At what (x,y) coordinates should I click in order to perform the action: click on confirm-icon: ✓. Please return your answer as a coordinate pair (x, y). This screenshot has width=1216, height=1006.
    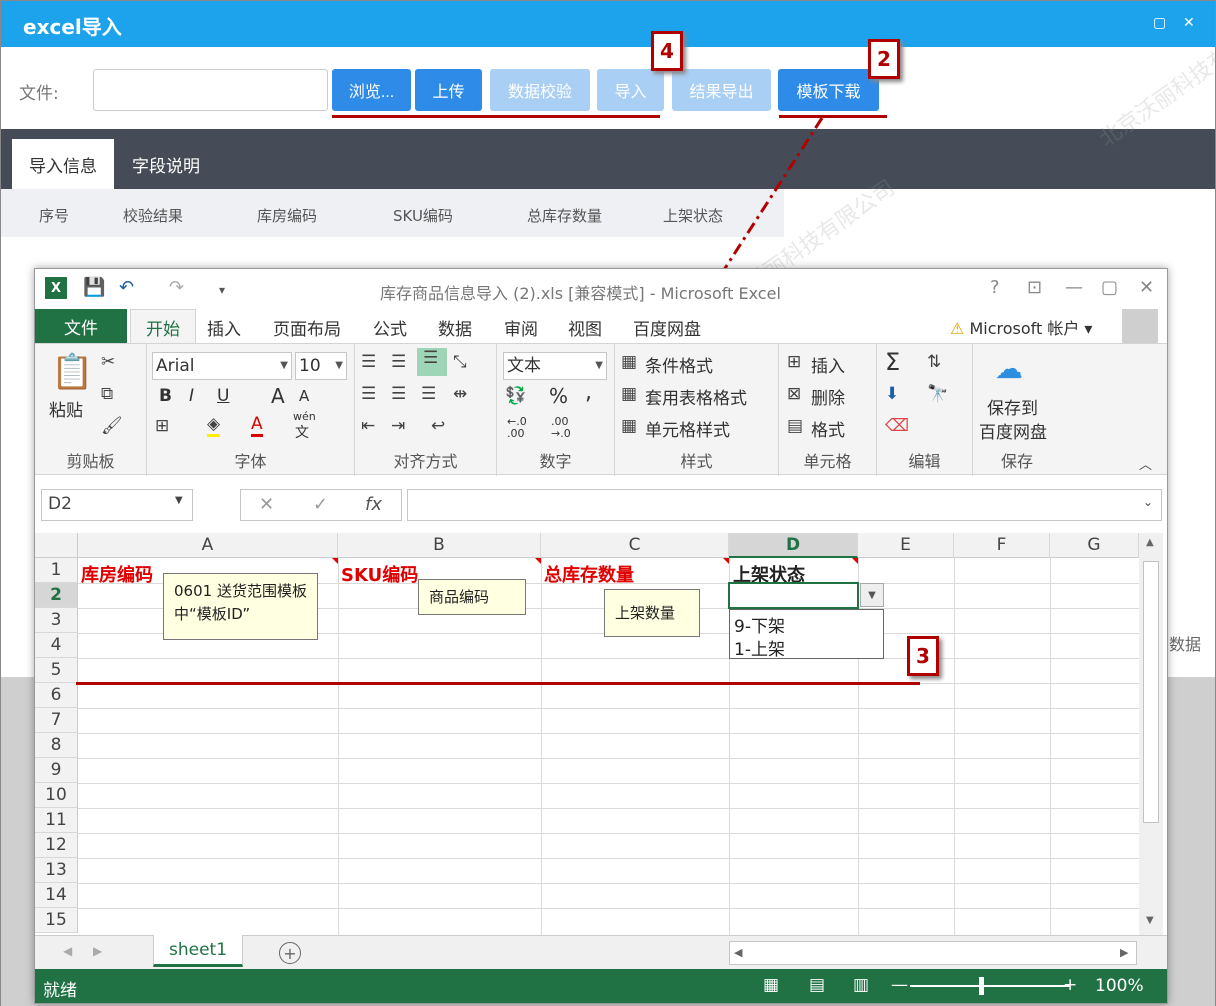
    Looking at the image, I should click on (320, 504).